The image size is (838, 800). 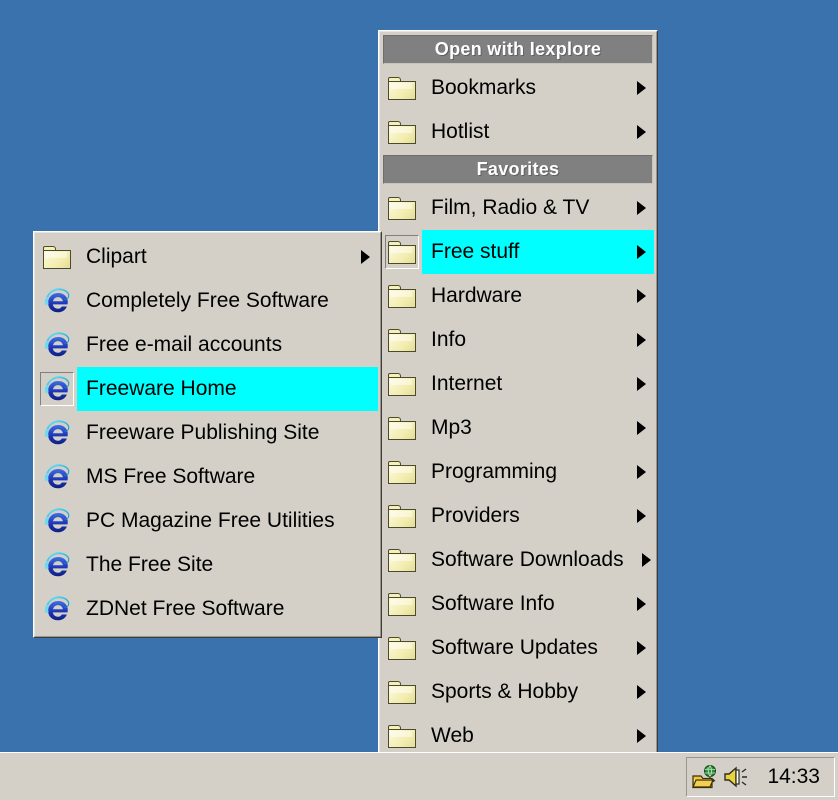 I want to click on menu-item-label: Providers, so click(x=475, y=515).